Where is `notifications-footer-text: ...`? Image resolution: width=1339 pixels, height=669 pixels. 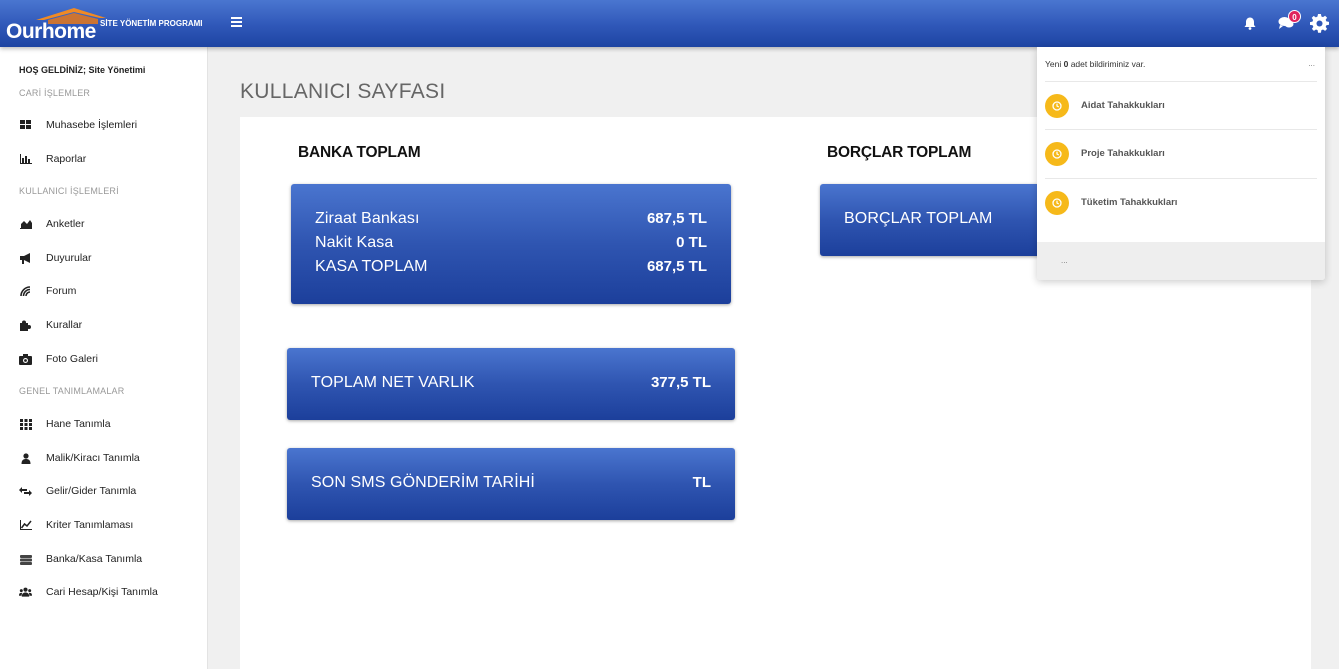
notifications-footer-text: ... is located at coordinates (1064, 260).